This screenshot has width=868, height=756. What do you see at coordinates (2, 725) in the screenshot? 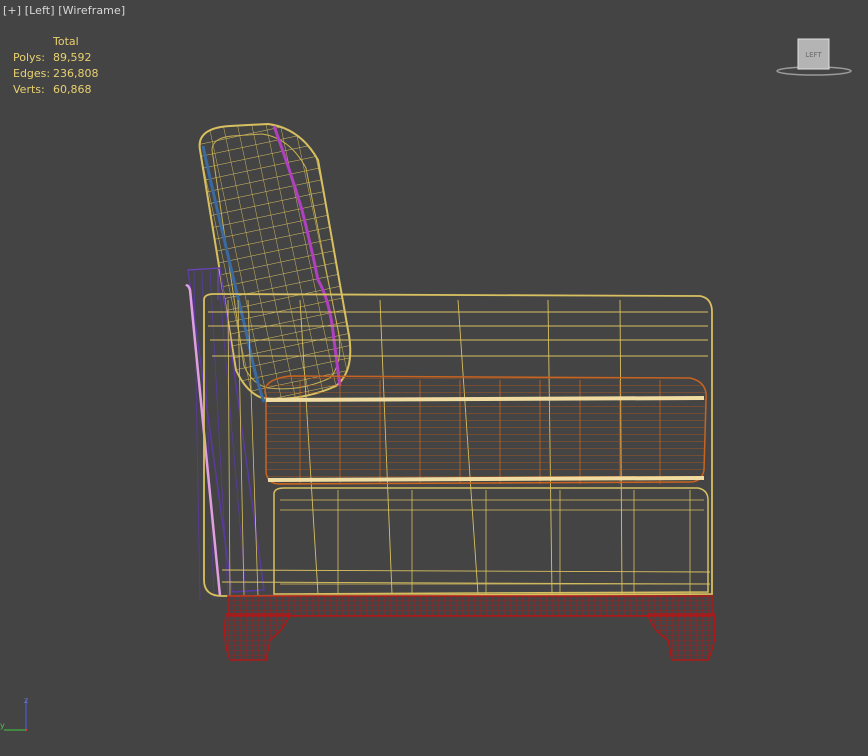
I see `y-axis-label: y` at bounding box center [2, 725].